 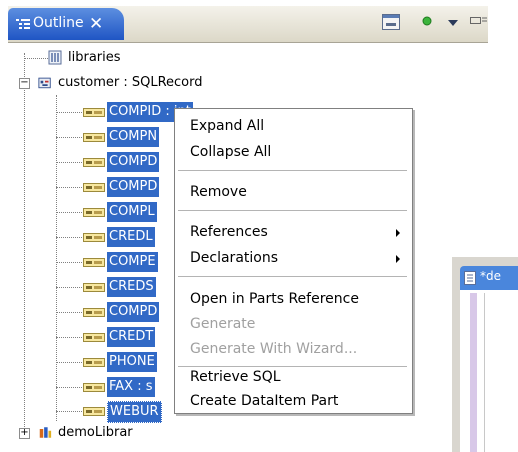 I want to click on tree-field-label: CREDT, so click(x=131, y=337).